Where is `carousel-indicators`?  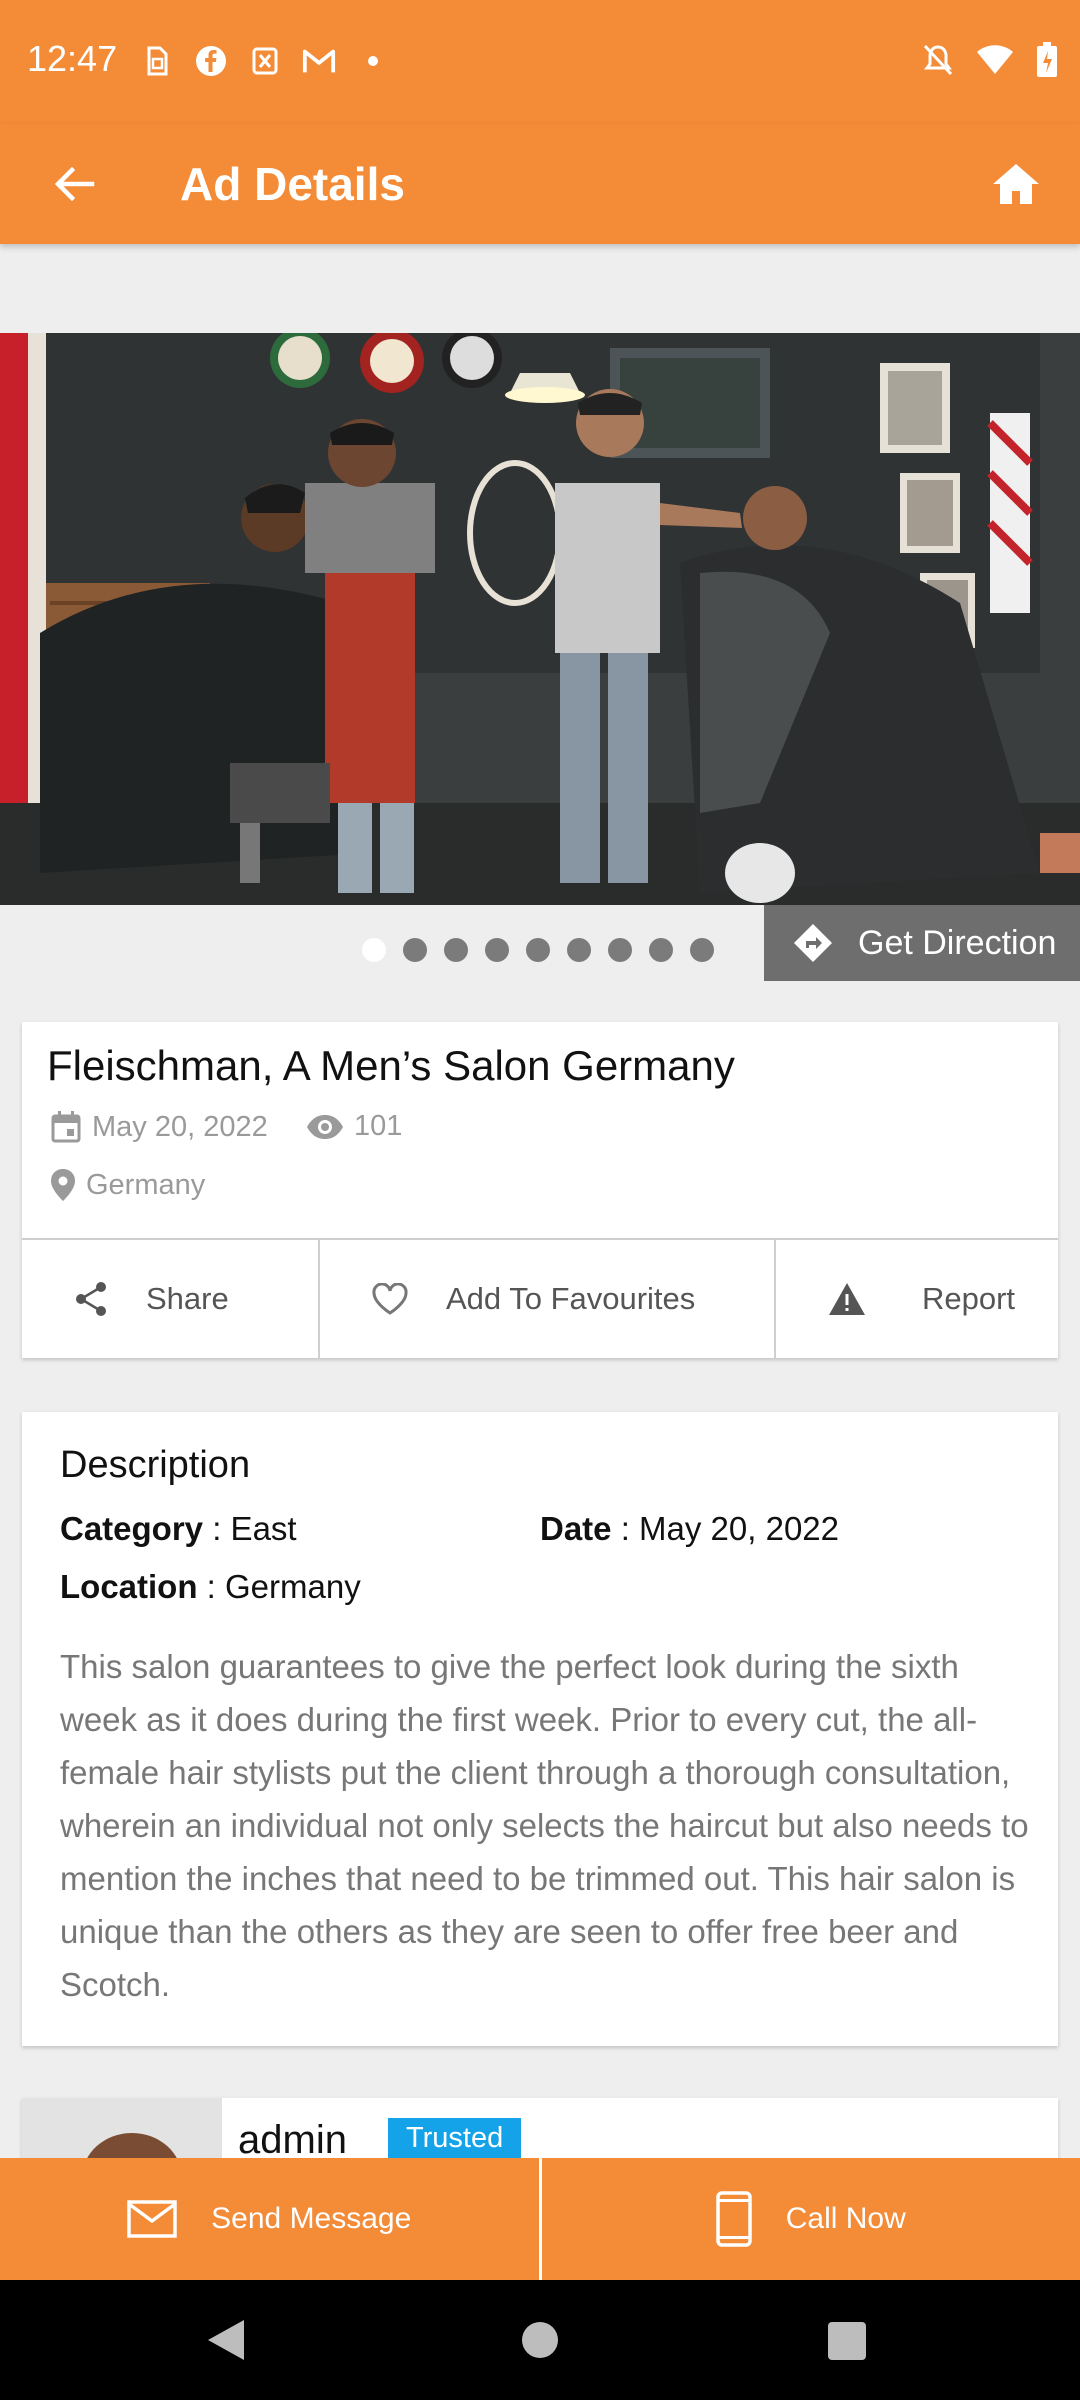
carousel-indicators is located at coordinates (538, 950).